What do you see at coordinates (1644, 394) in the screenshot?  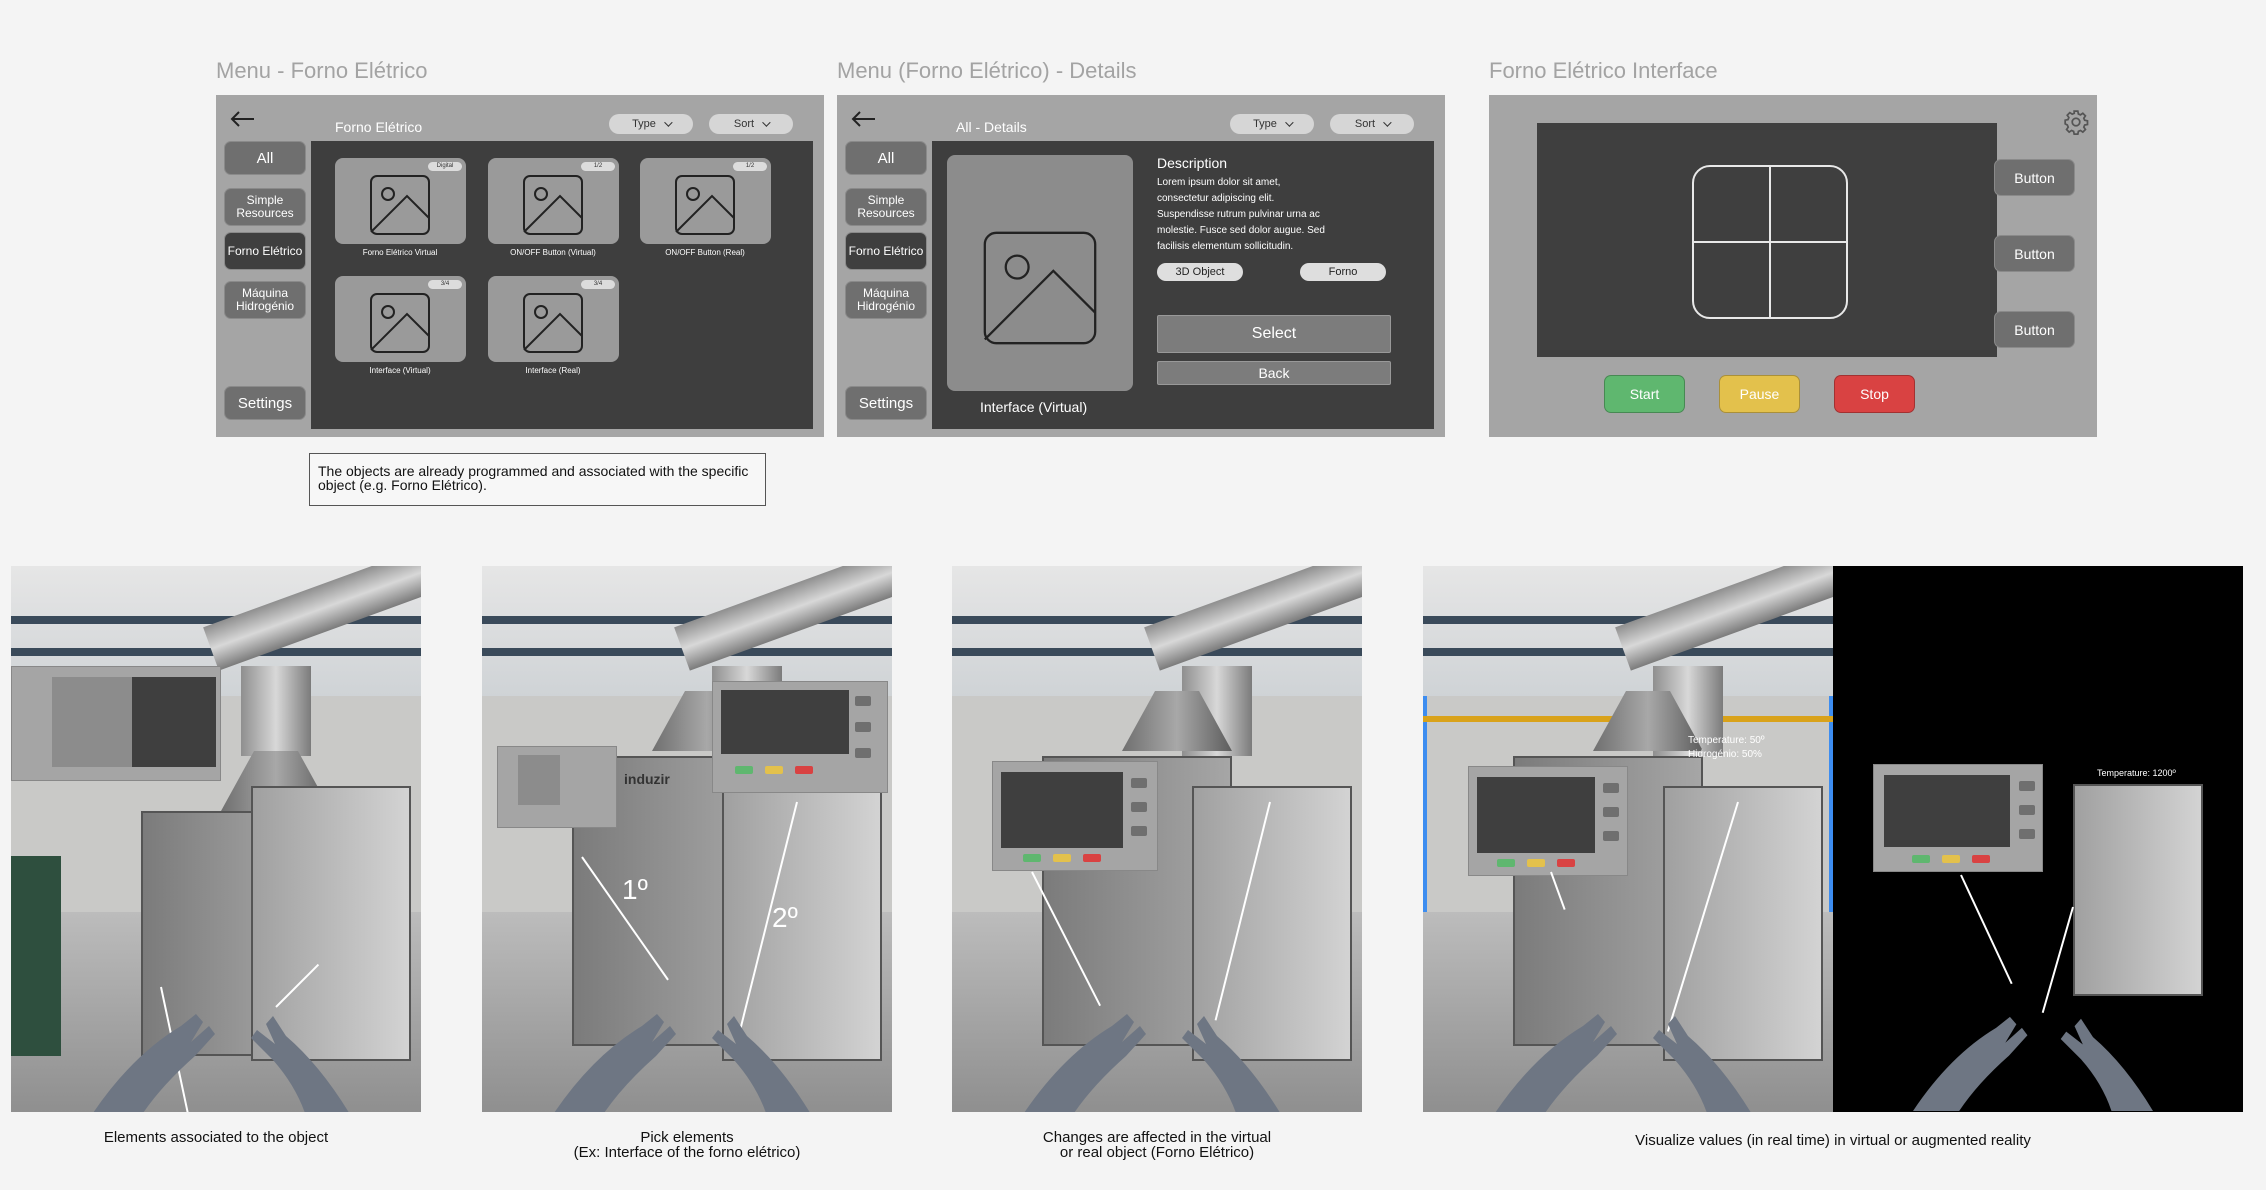 I see `start-button: Start` at bounding box center [1644, 394].